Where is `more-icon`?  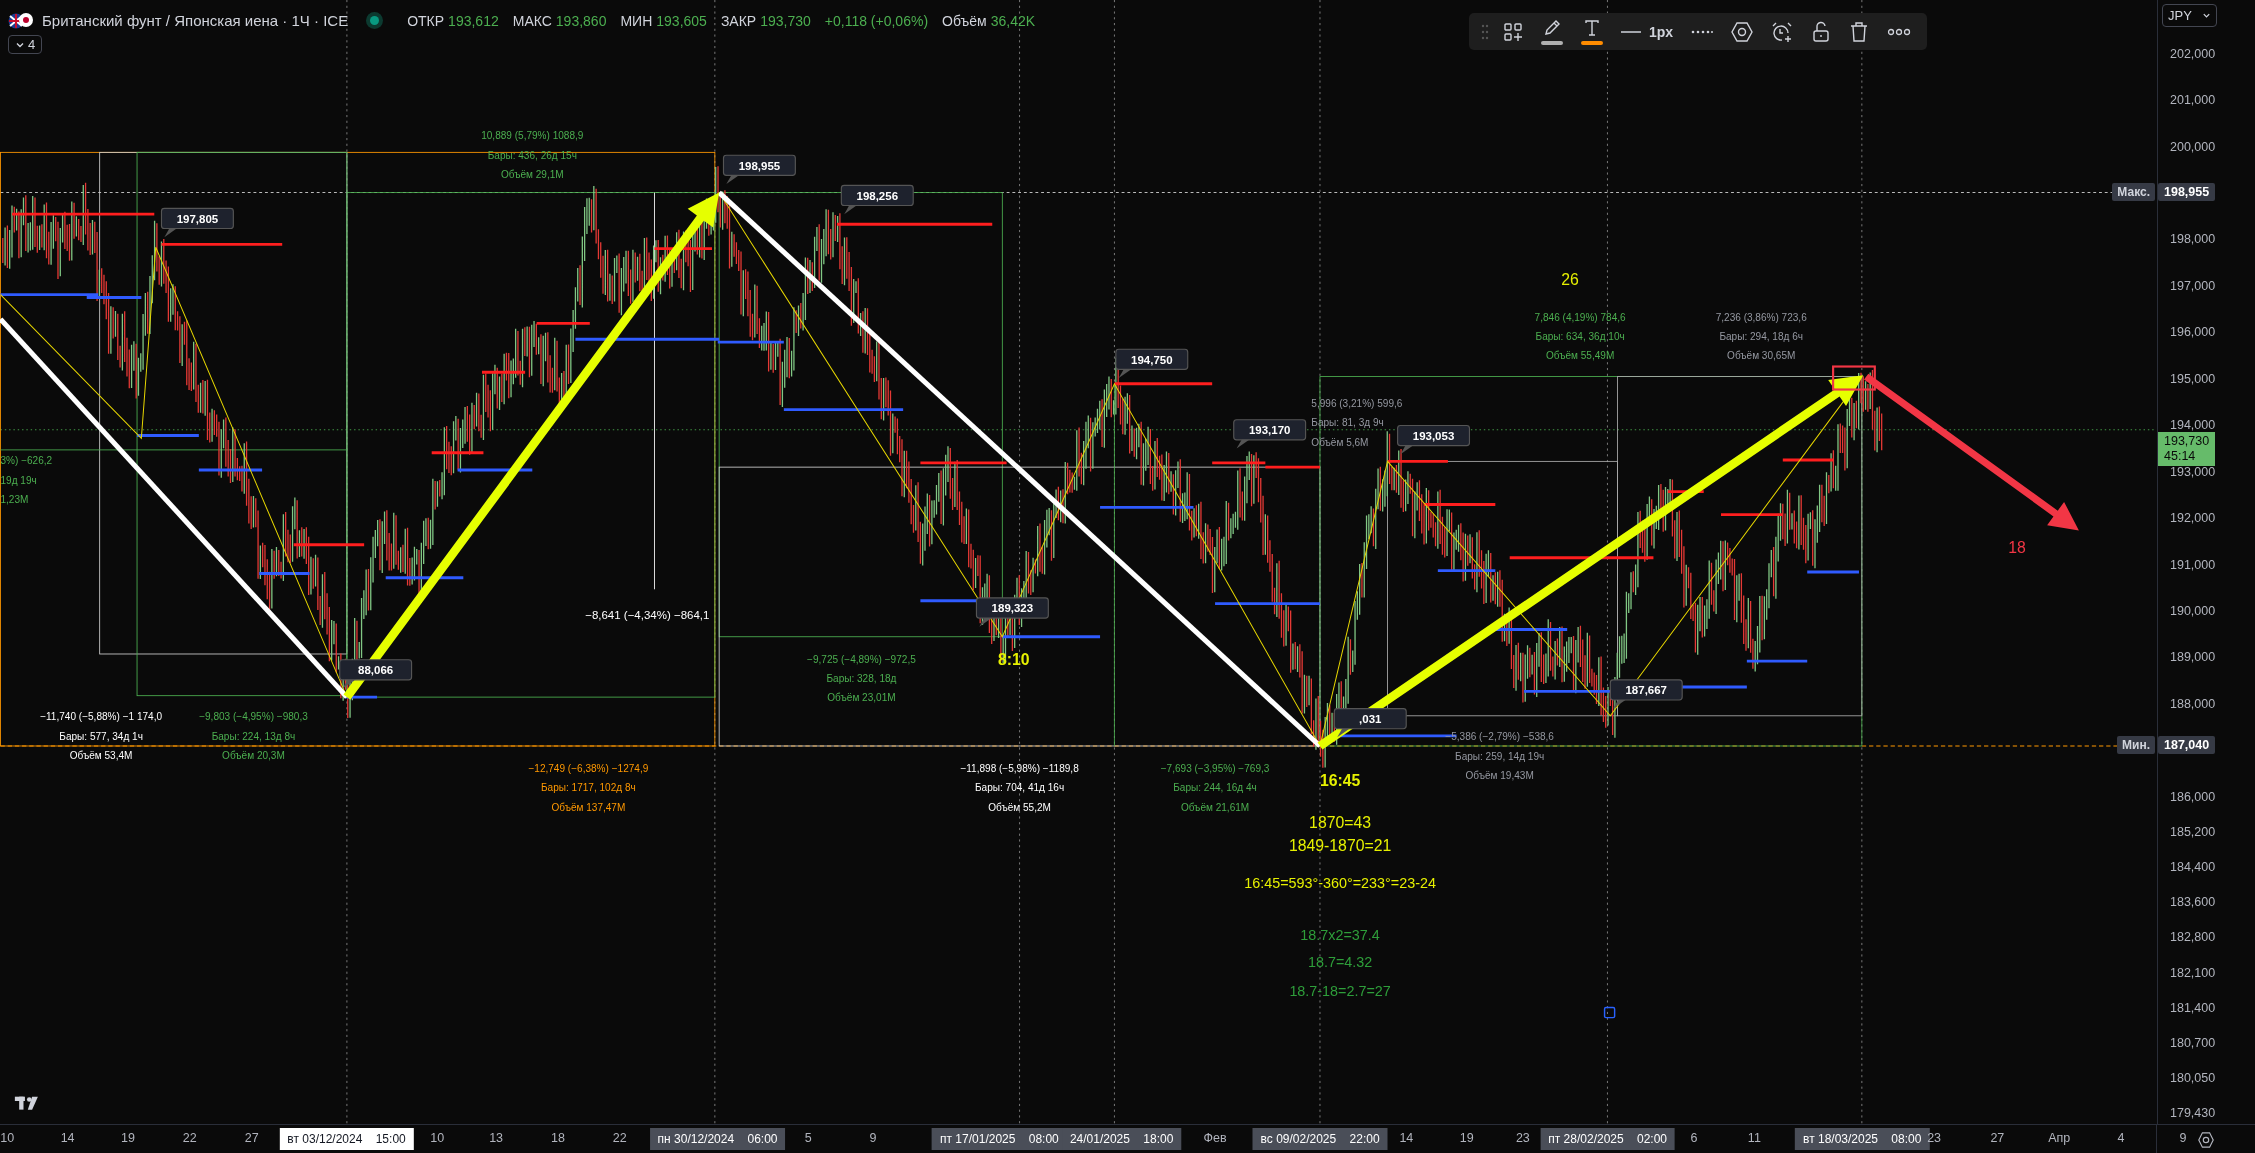
more-icon is located at coordinates (1899, 31).